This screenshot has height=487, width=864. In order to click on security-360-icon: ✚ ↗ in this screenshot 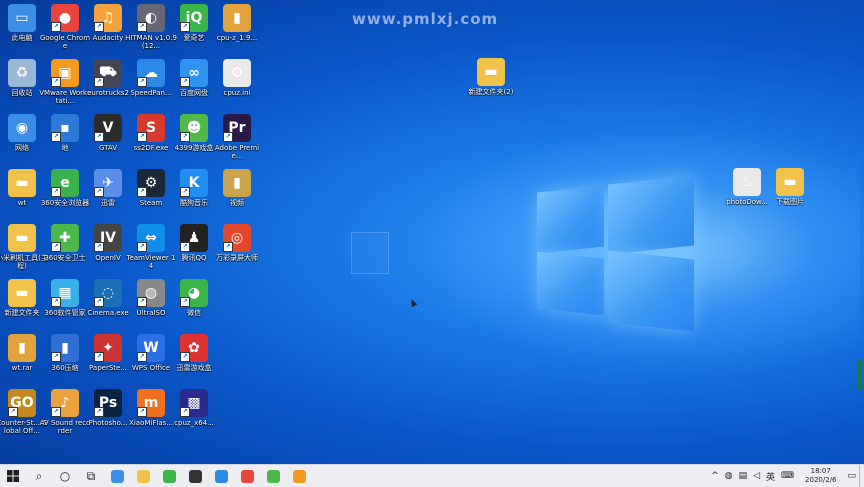, I will do `click(65, 238)`.